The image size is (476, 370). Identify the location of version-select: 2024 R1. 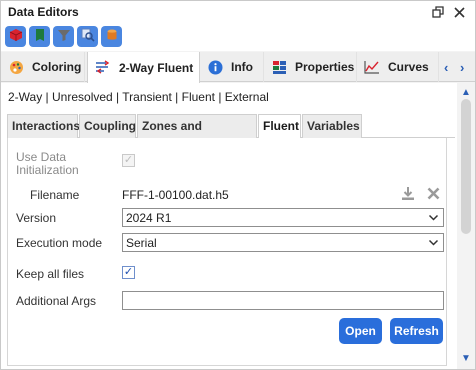
(283, 217).